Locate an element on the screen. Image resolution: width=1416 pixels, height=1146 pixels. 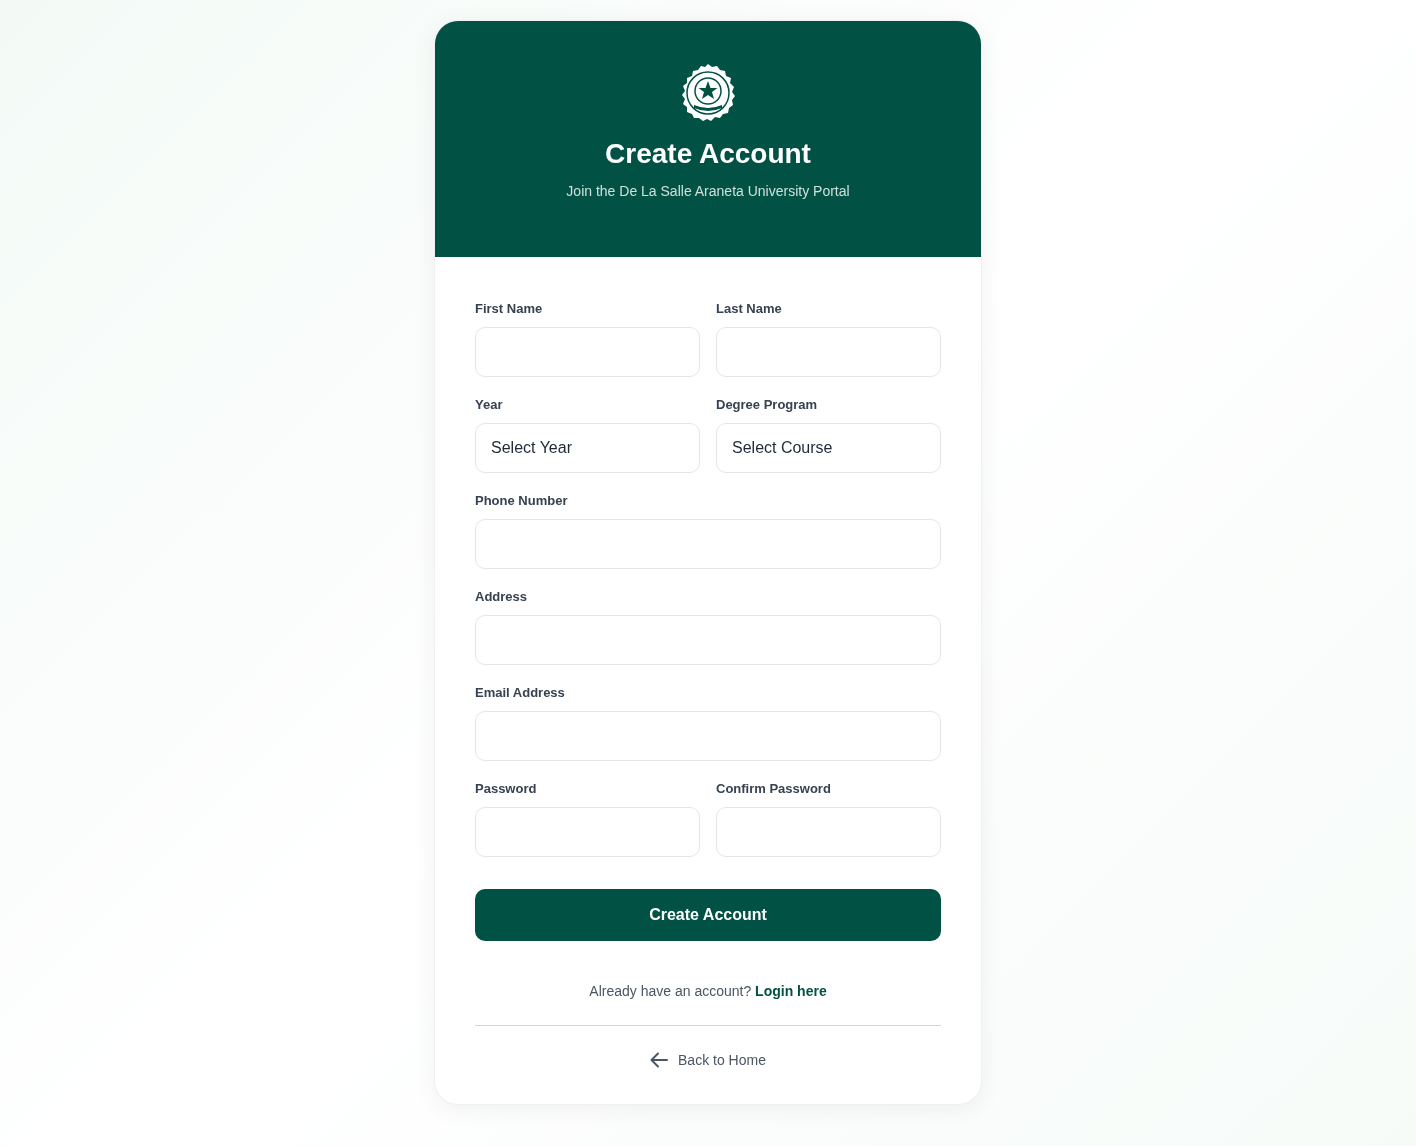
field-label: First Name is located at coordinates (509, 309).